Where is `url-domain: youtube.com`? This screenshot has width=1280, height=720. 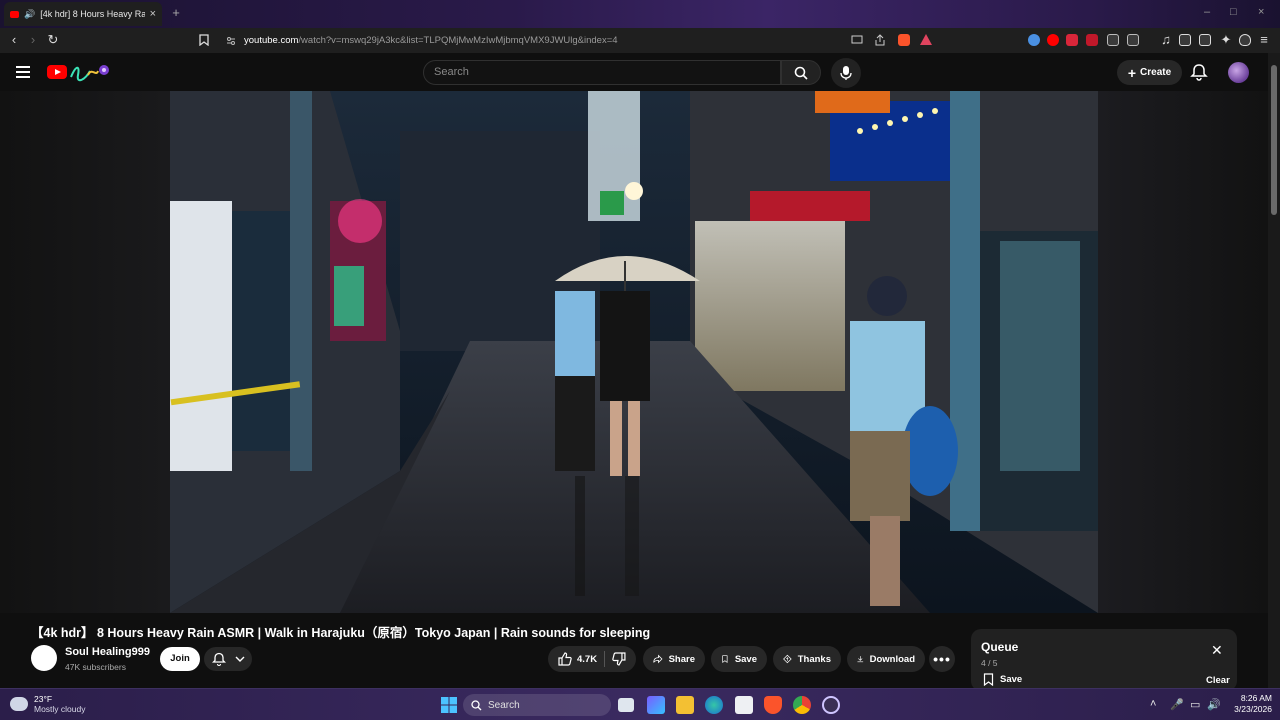 url-domain: youtube.com is located at coordinates (271, 40).